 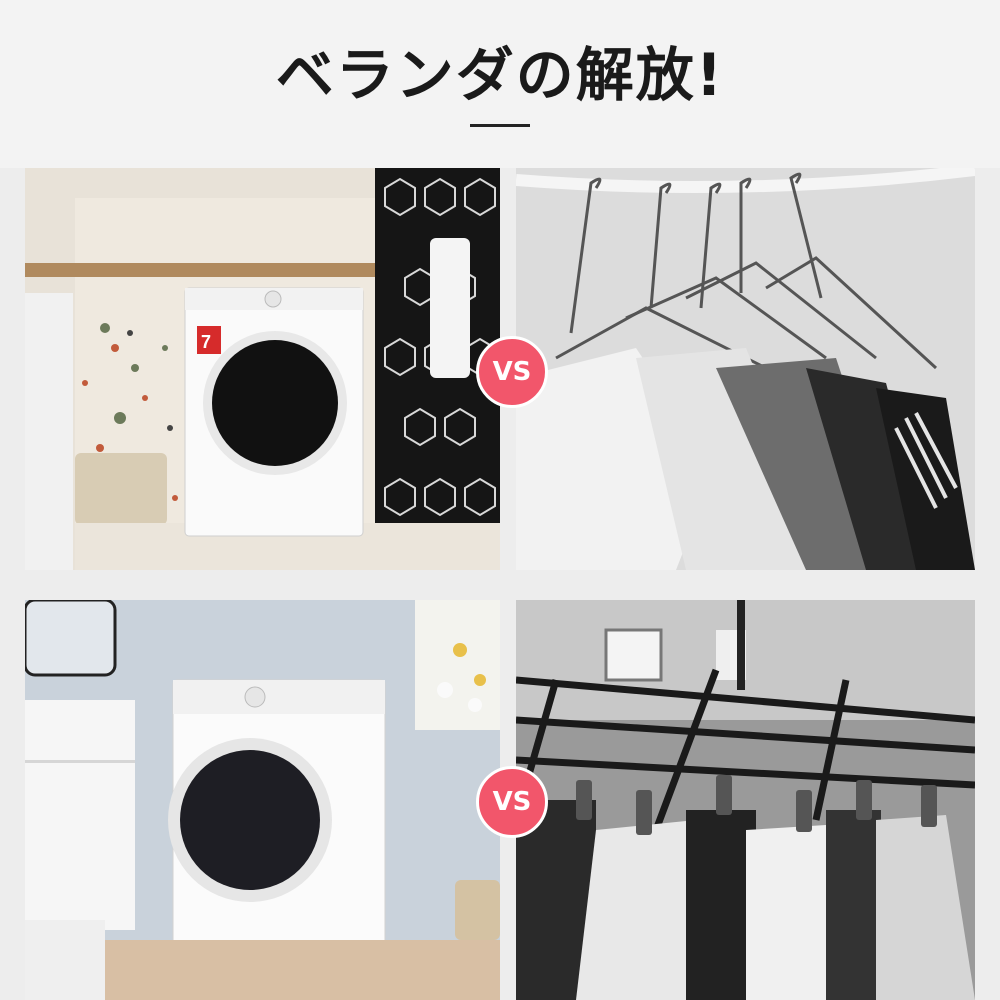 What do you see at coordinates (206, 342) in the screenshot?
I see `capacity-badge: 7` at bounding box center [206, 342].